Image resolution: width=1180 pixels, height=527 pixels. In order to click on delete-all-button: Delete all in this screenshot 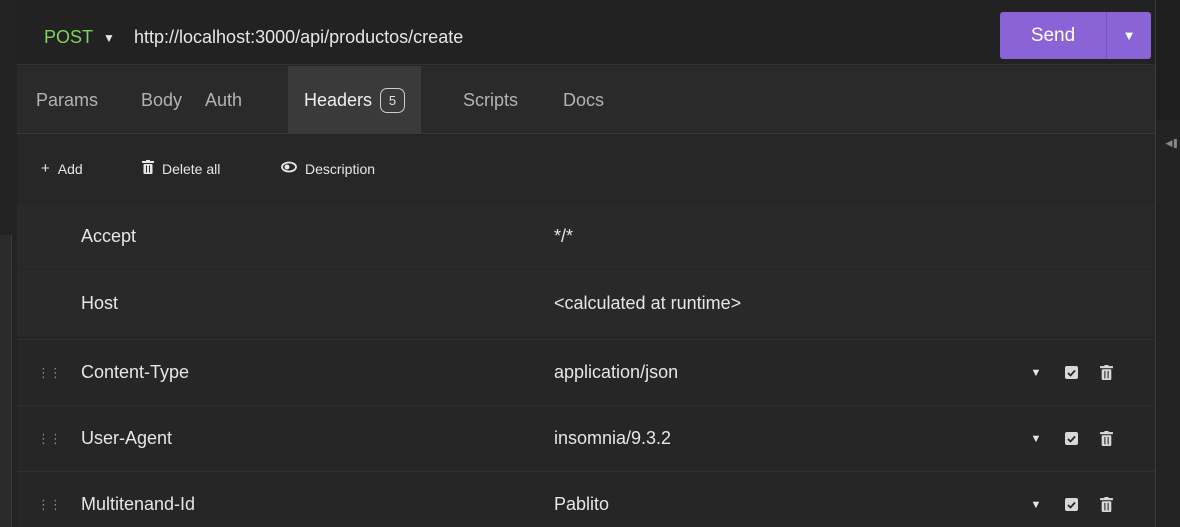, I will do `click(181, 169)`.